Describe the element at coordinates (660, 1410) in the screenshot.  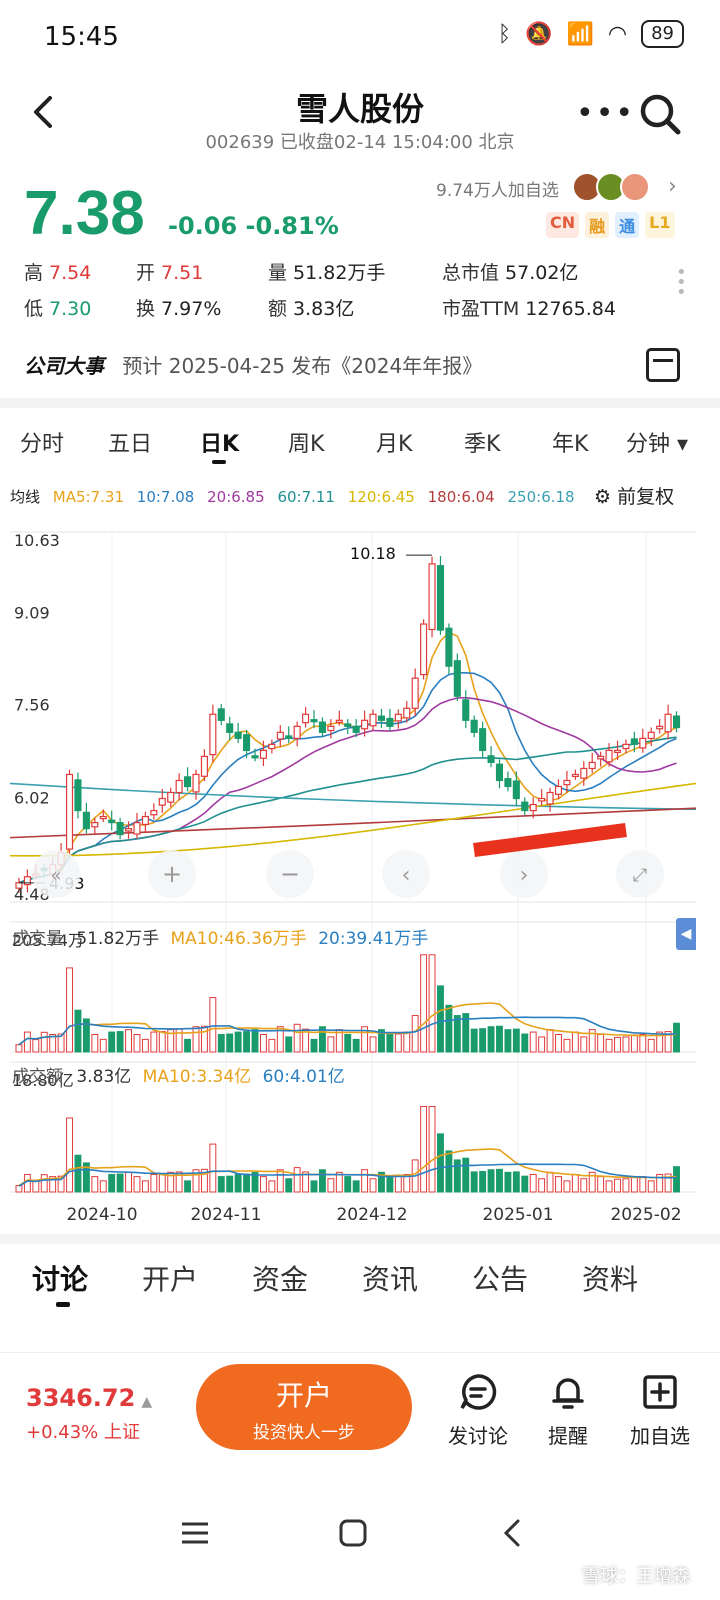
I see `add-watchlist-button: 加自选` at that location.